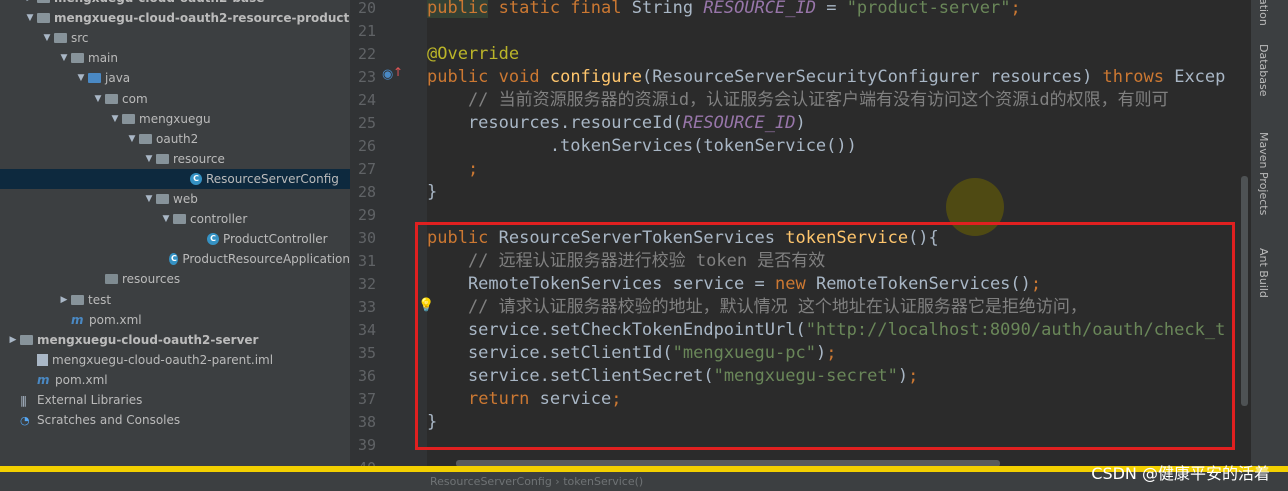 The width and height of the screenshot is (1288, 491). Describe the element at coordinates (366, 307) in the screenshot. I see `line-number: 33` at that location.